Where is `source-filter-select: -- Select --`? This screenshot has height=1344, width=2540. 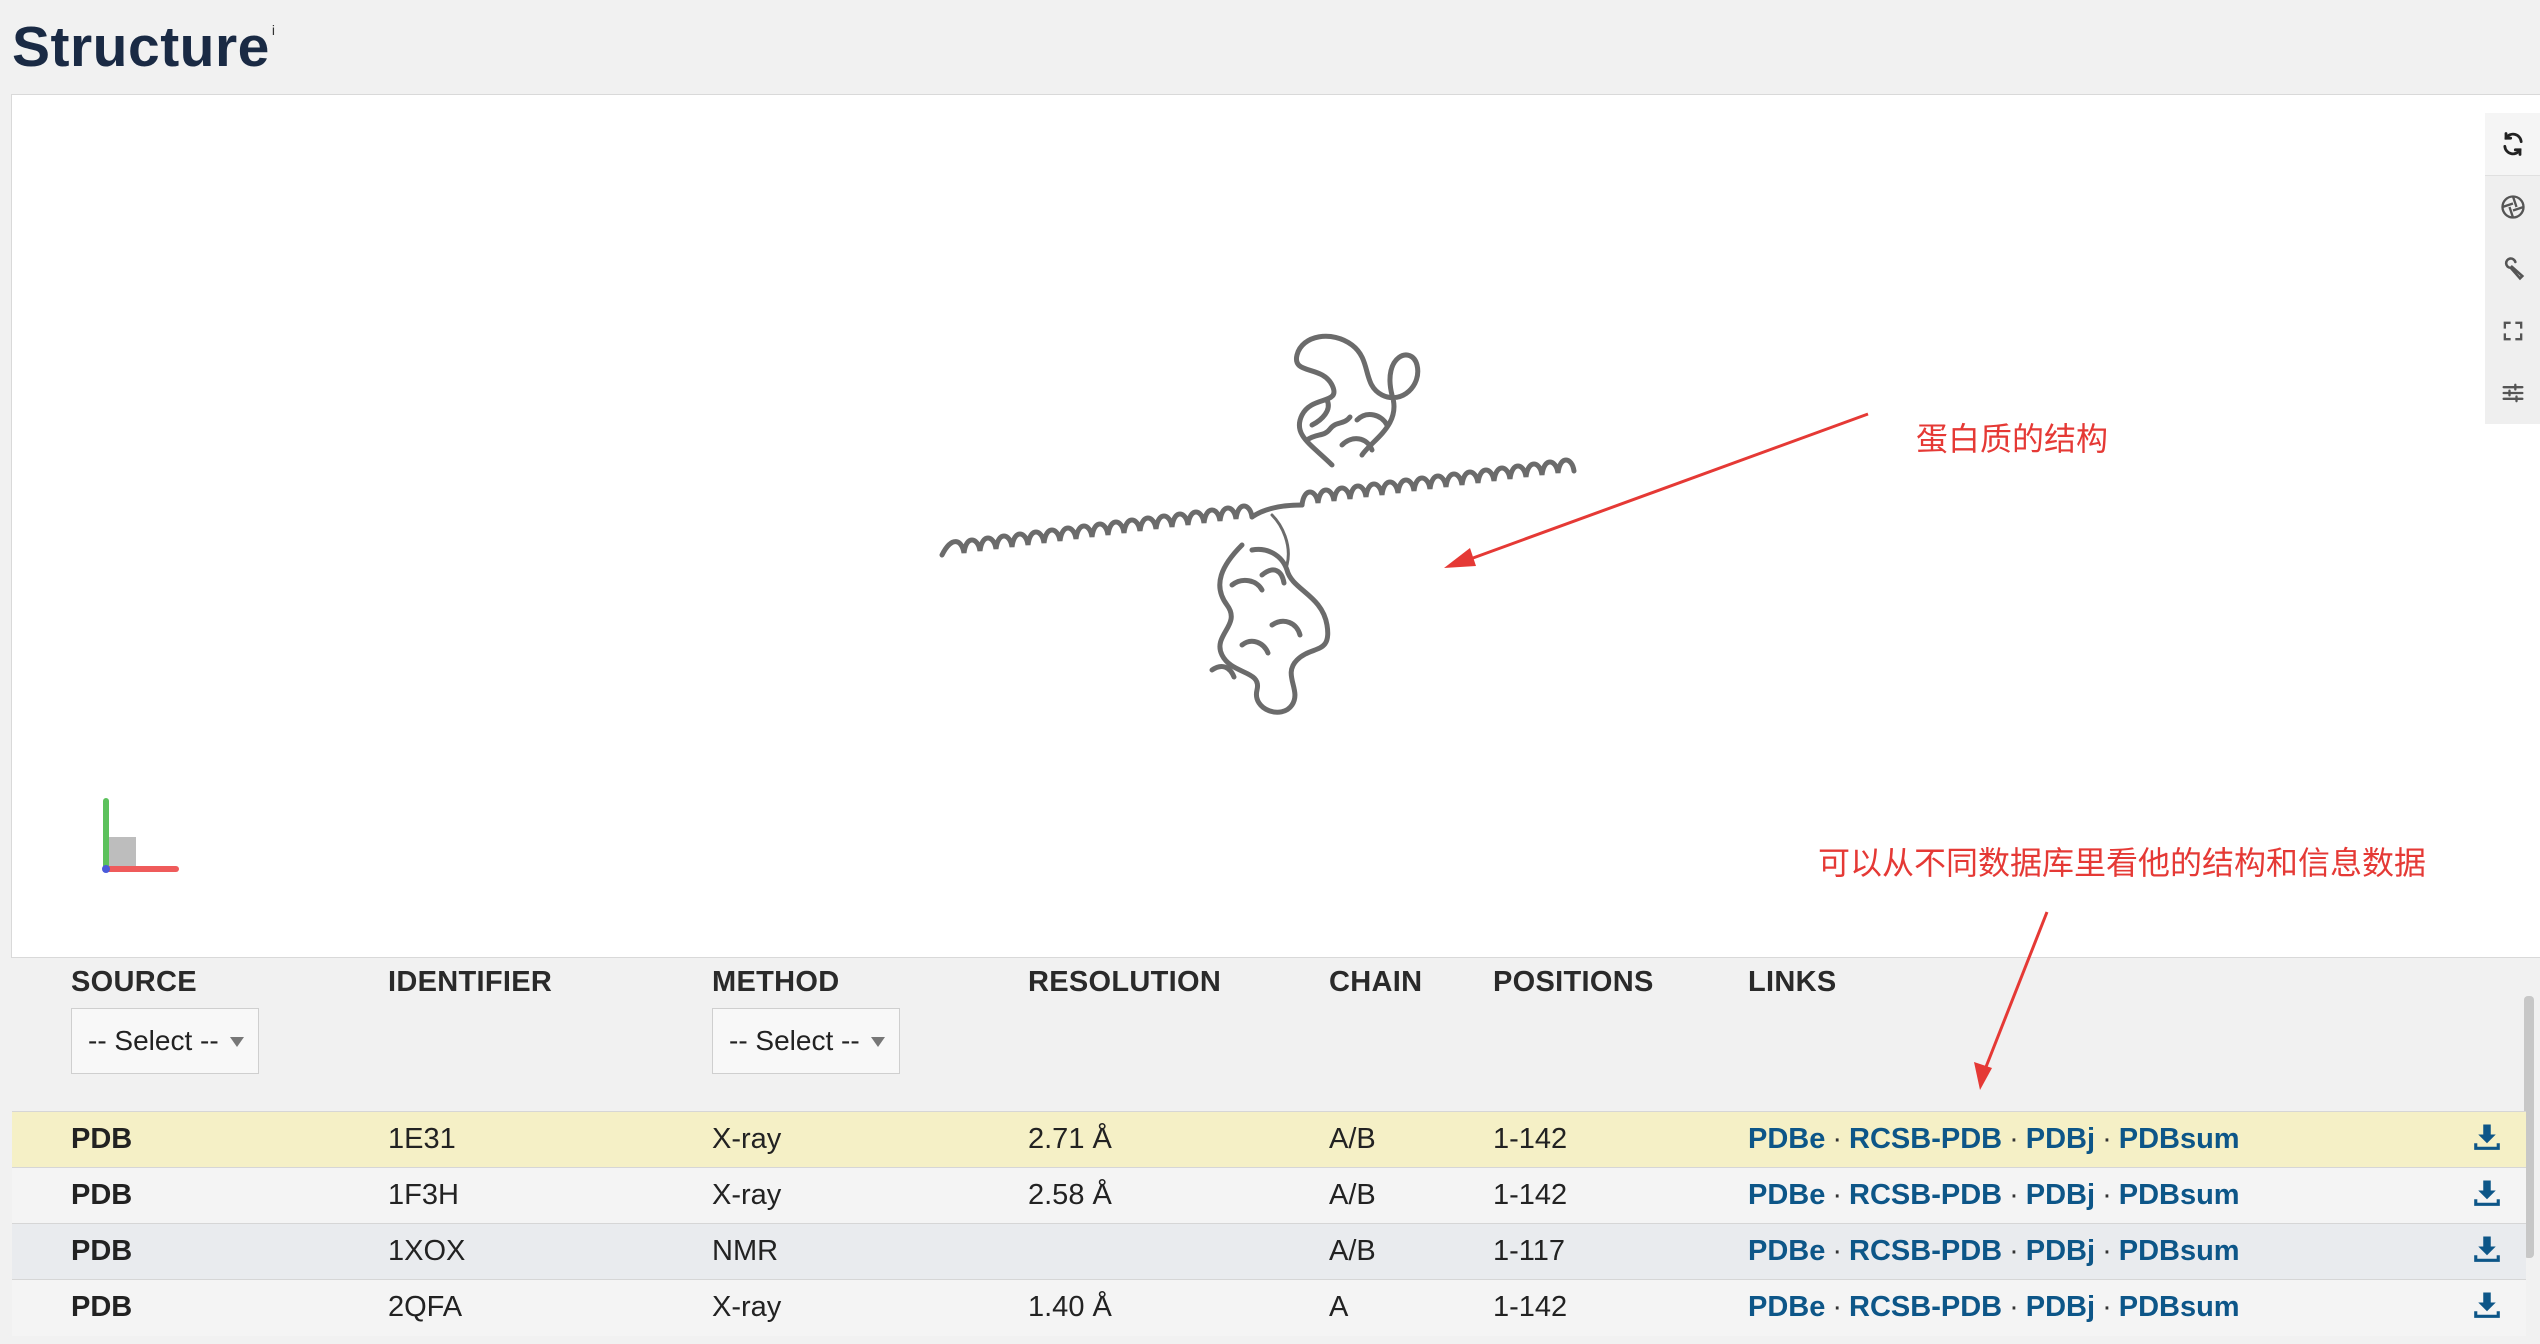
source-filter-select: -- Select -- is located at coordinates (165, 1041).